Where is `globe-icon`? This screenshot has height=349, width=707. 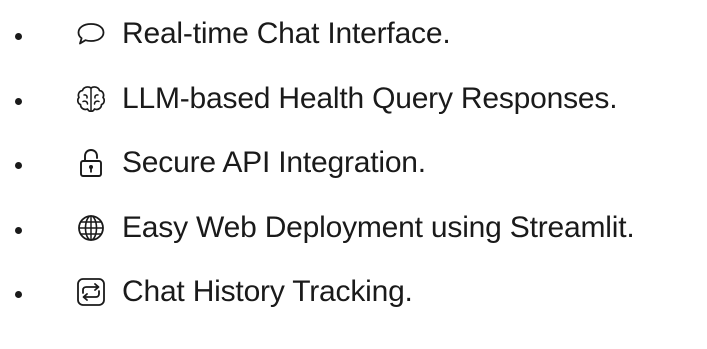 globe-icon is located at coordinates (91, 228).